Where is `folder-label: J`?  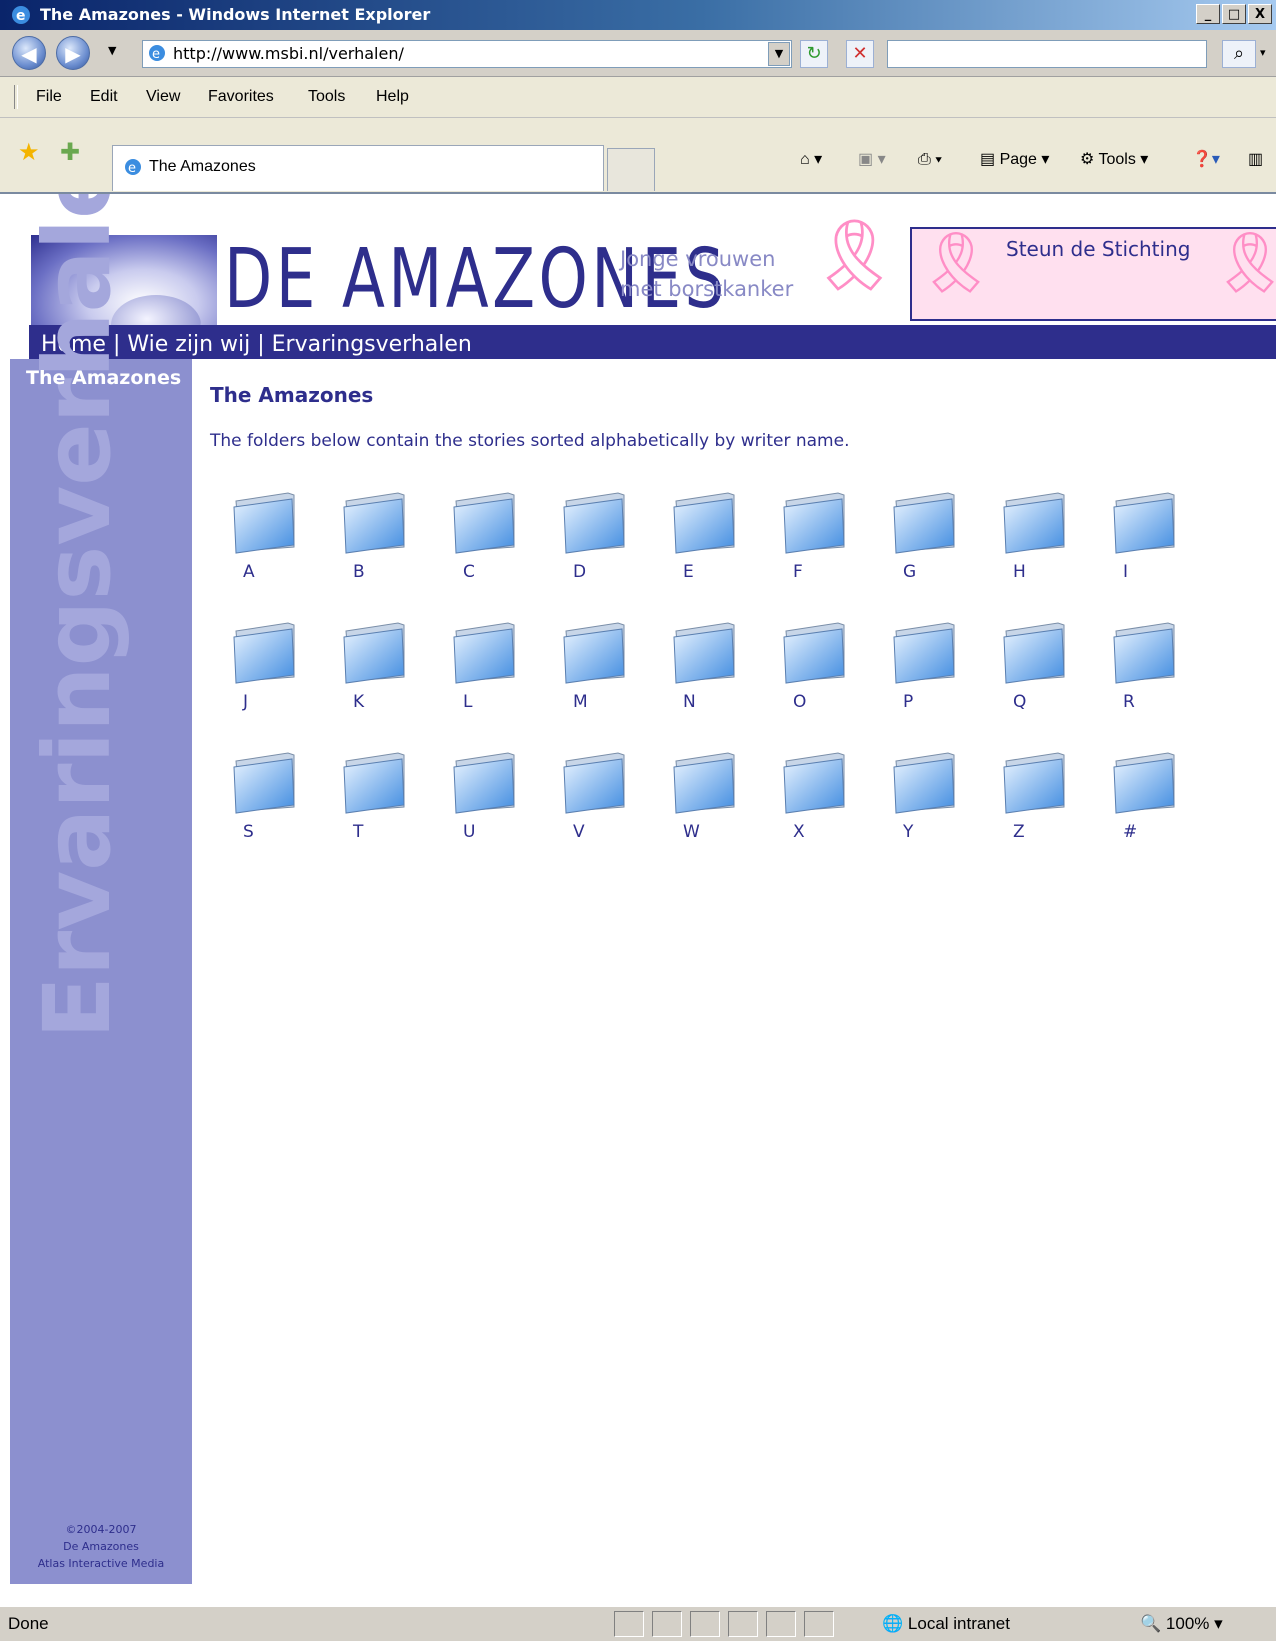 folder-label: J is located at coordinates (246, 702).